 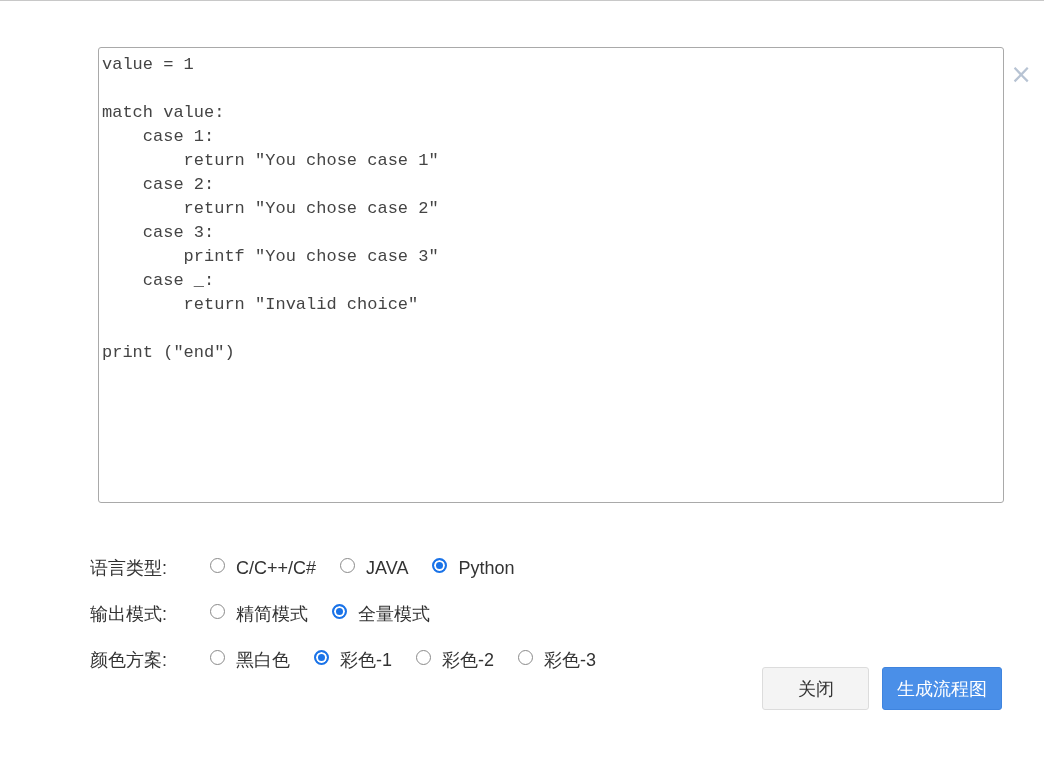 I want to click on radio-label: 彩色-2, so click(x=468, y=660).